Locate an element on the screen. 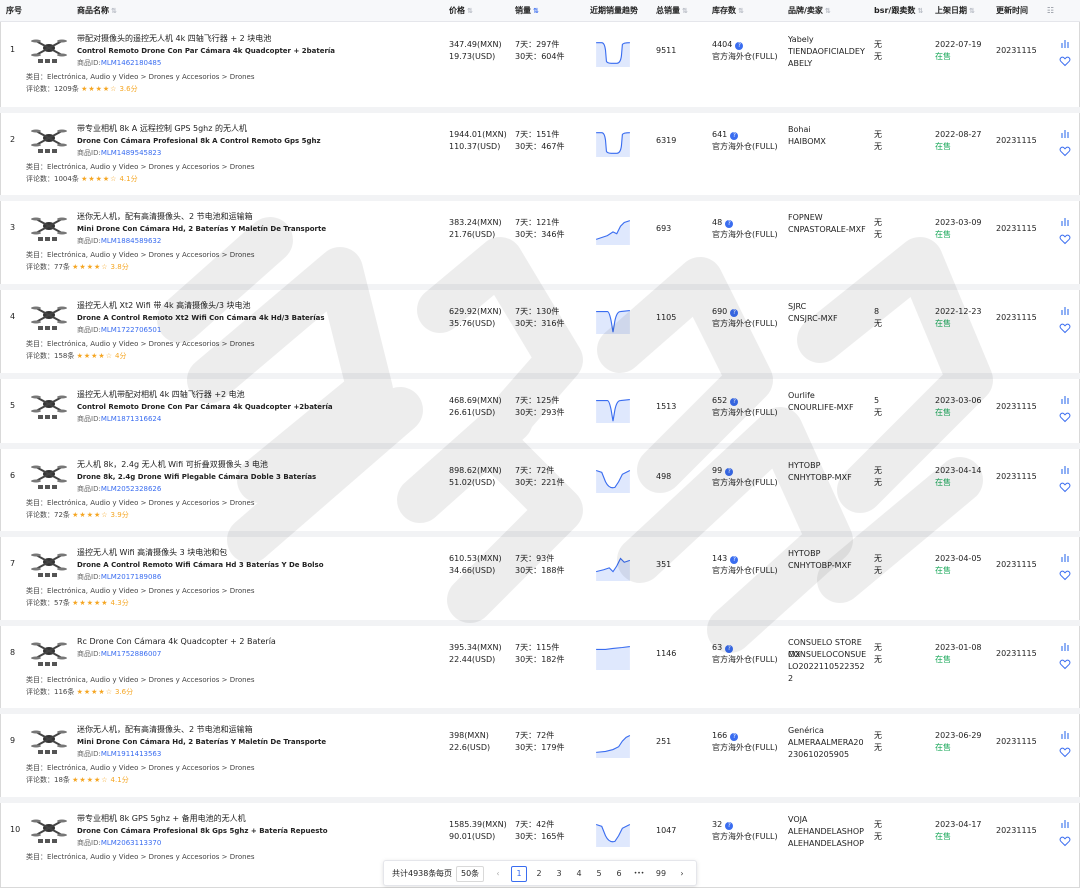 Image resolution: width=1080 pixels, height=888 pixels. sort-active-icon: ⇅ is located at coordinates (536, 11).